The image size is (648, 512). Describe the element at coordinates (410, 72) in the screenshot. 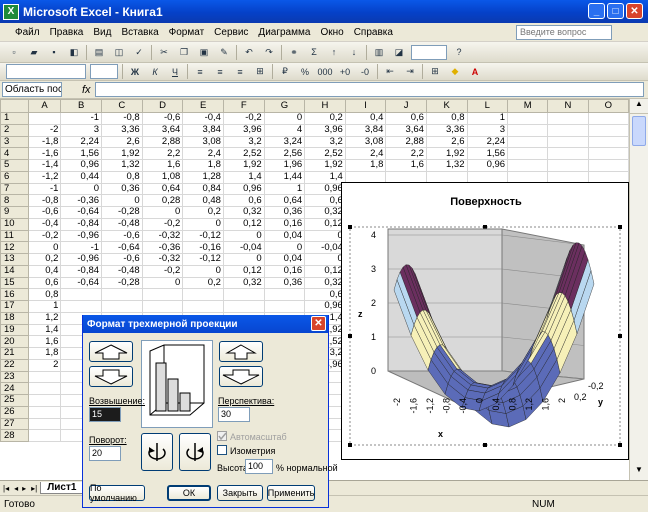

I see `indent-icon: ⇥` at that location.